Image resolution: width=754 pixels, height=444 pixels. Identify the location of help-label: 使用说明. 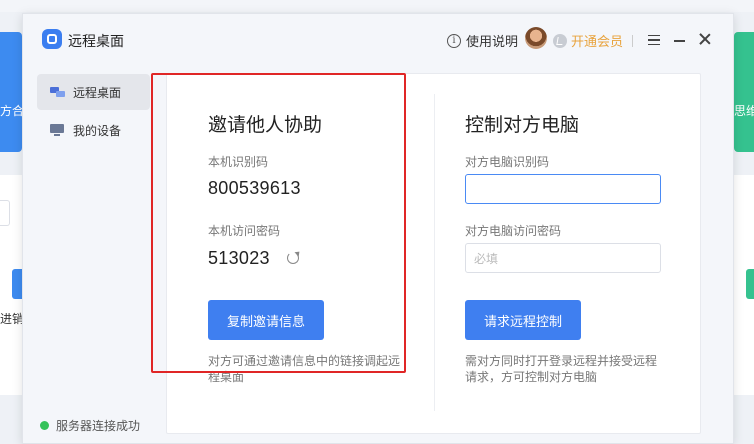
(492, 41).